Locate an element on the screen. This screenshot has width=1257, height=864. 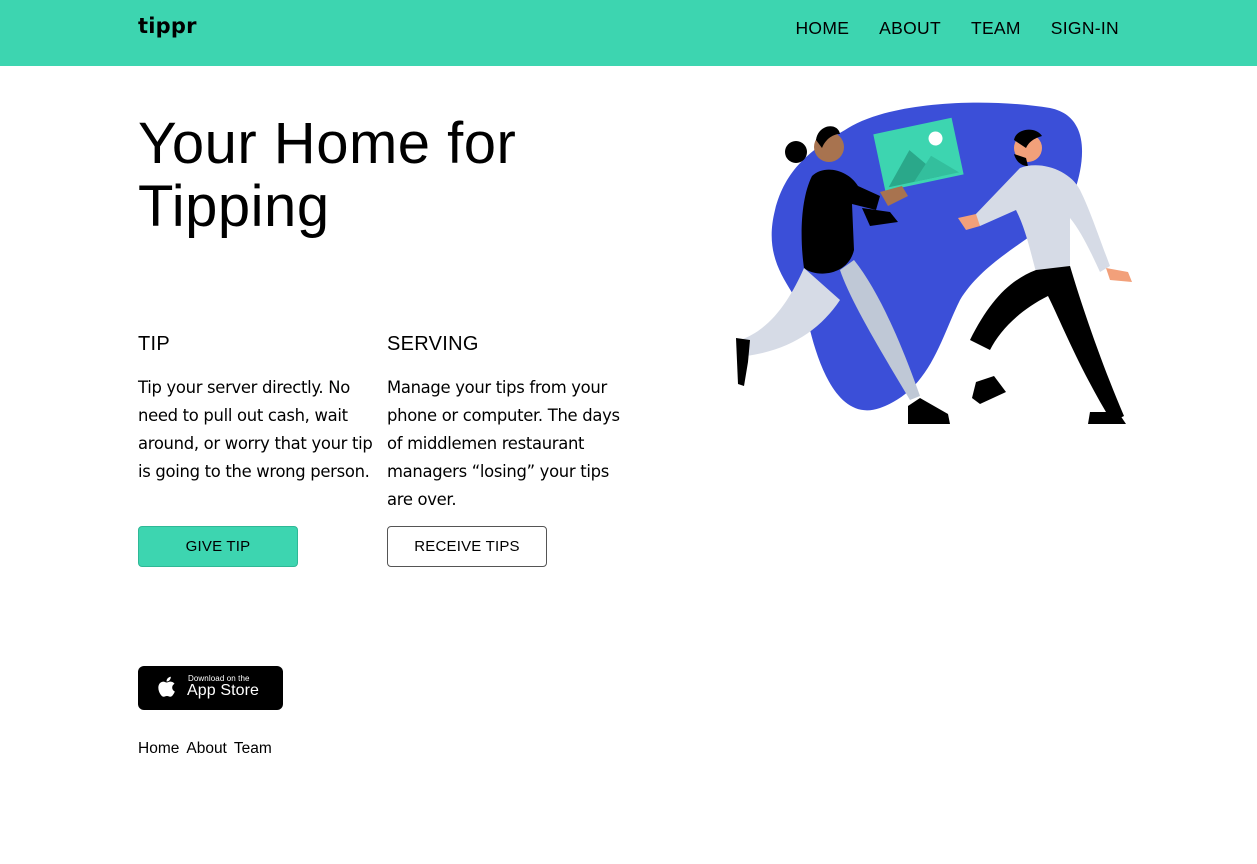
app-store-line2: App Store is located at coordinates (223, 690).